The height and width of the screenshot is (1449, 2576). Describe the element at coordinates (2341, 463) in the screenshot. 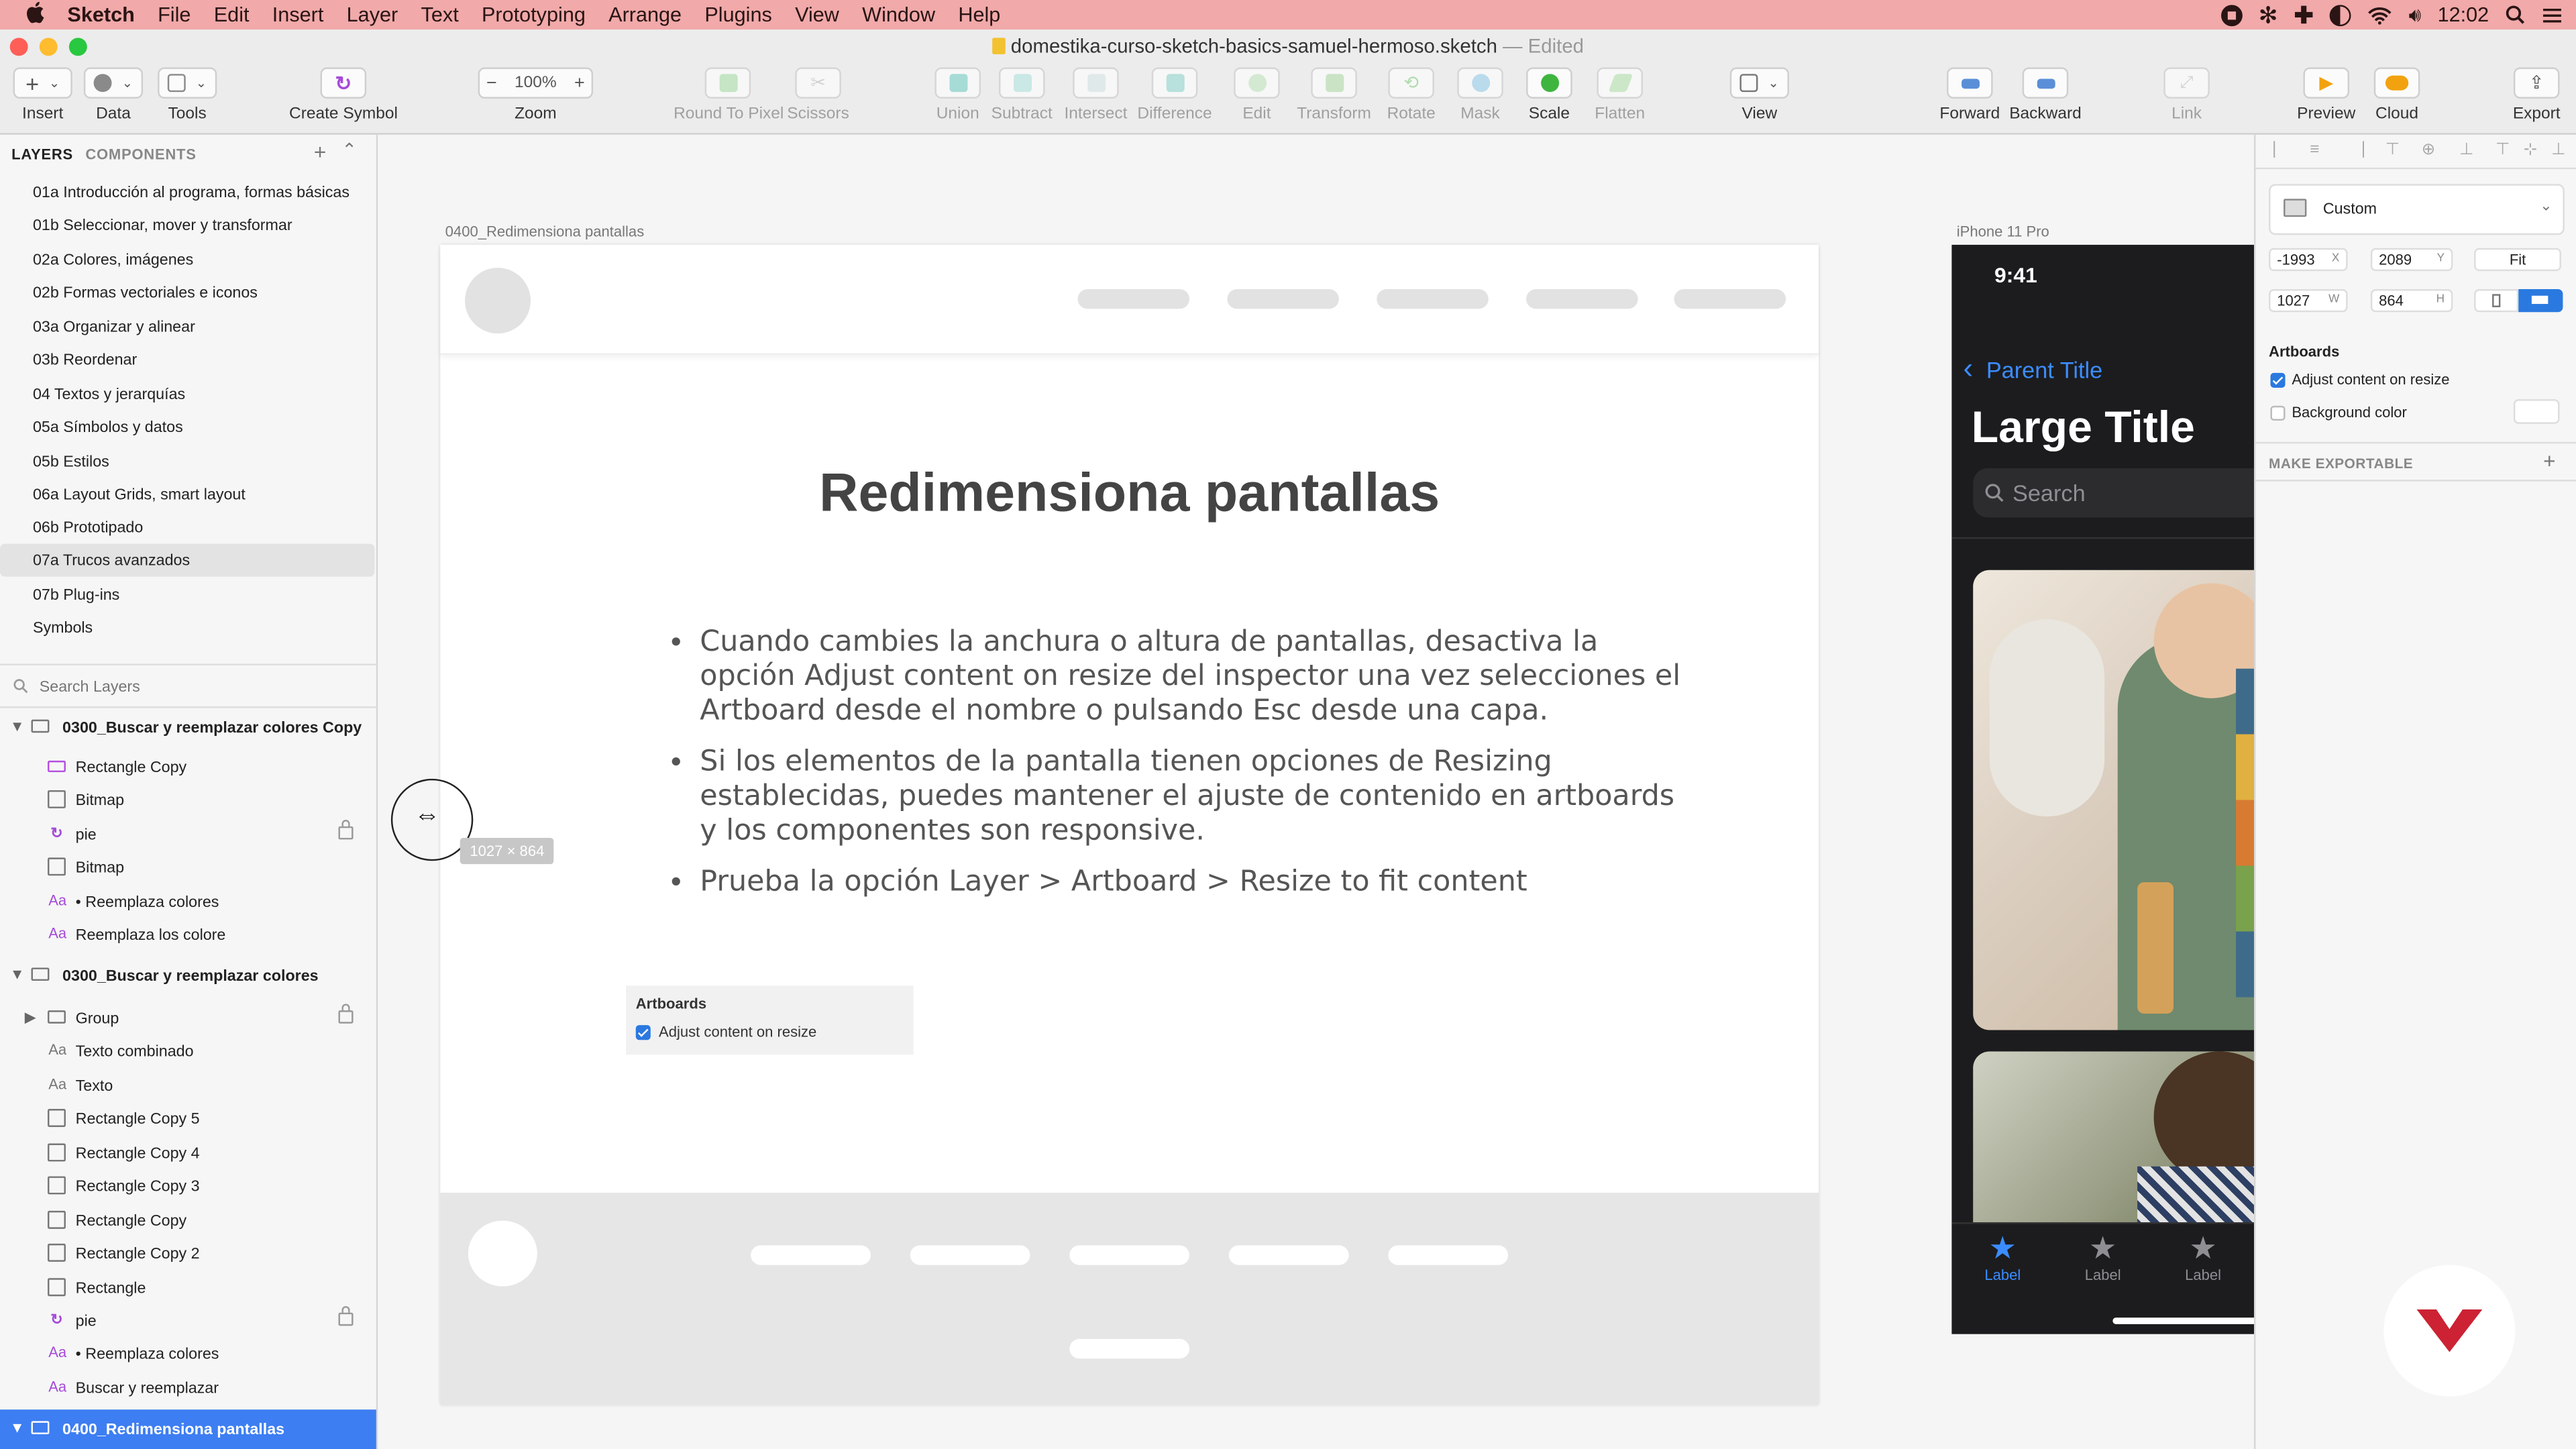

I see `make-exportable-title: MAKE EXPORTABLE` at that location.